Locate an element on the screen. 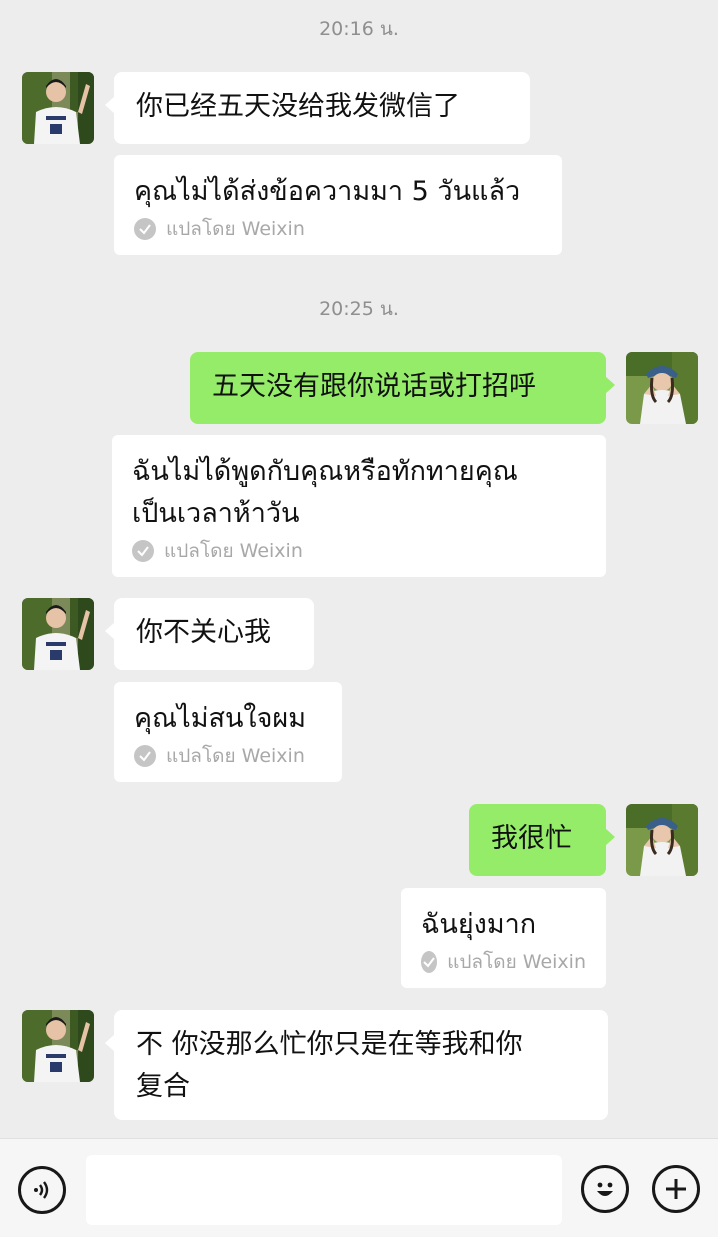 This screenshot has width=718, height=1237. message-bubble: 不 你没那么忙你只是在等我和你 复合 is located at coordinates (356, 1065).